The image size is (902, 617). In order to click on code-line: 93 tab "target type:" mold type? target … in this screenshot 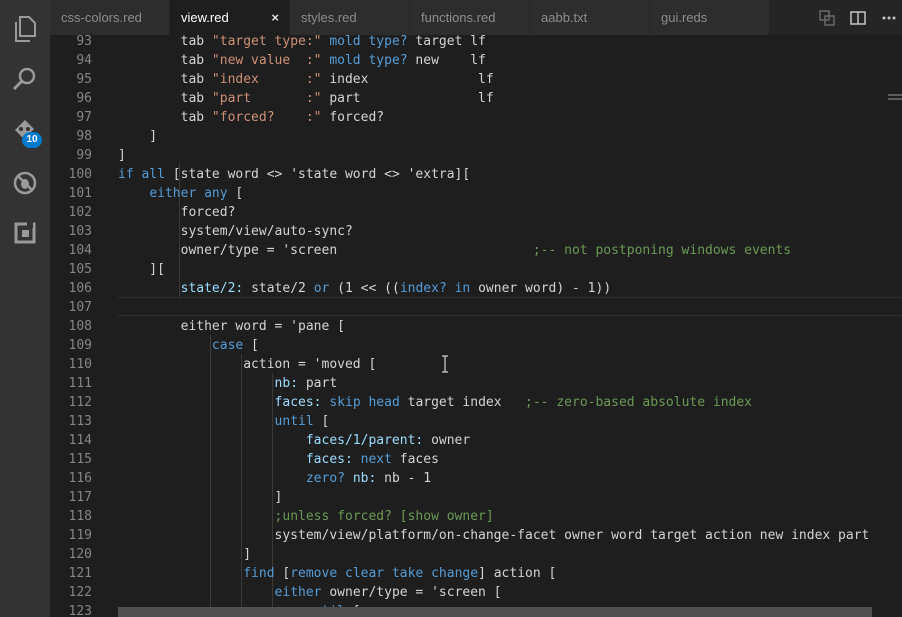, I will do `click(476, 43)`.